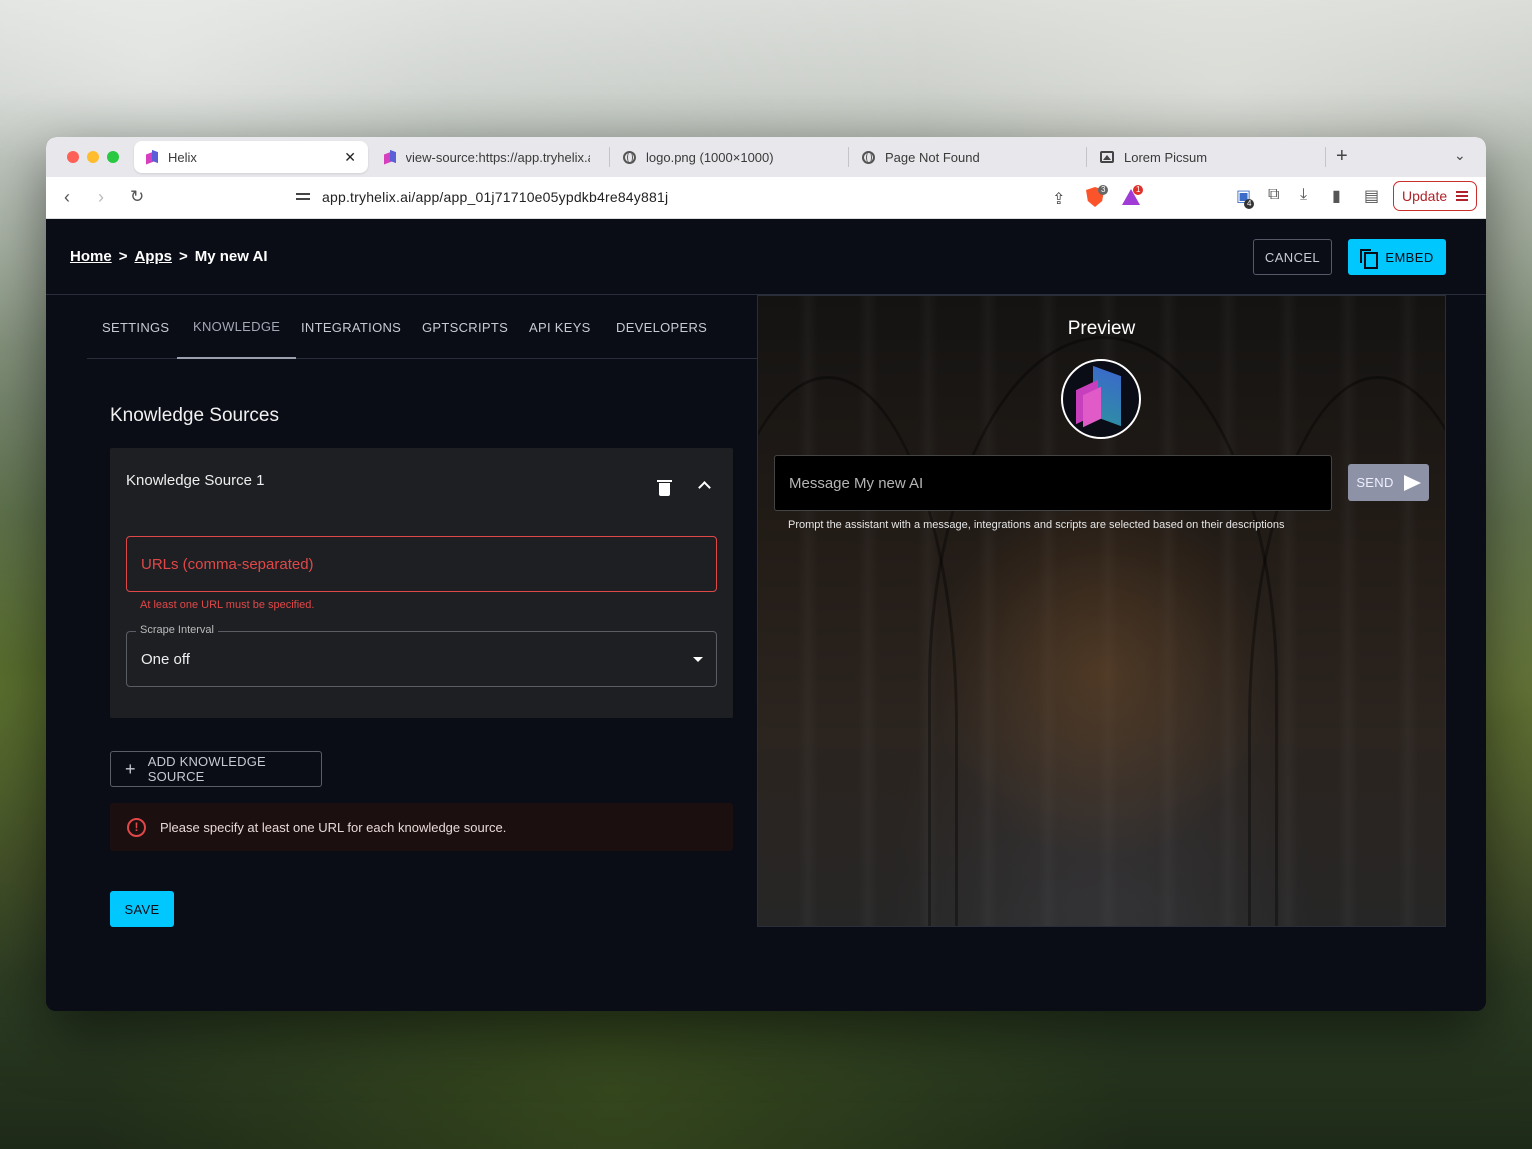 The image size is (1532, 1149). What do you see at coordinates (1053, 483) in the screenshot?
I see `message-input: Message My new AI` at bounding box center [1053, 483].